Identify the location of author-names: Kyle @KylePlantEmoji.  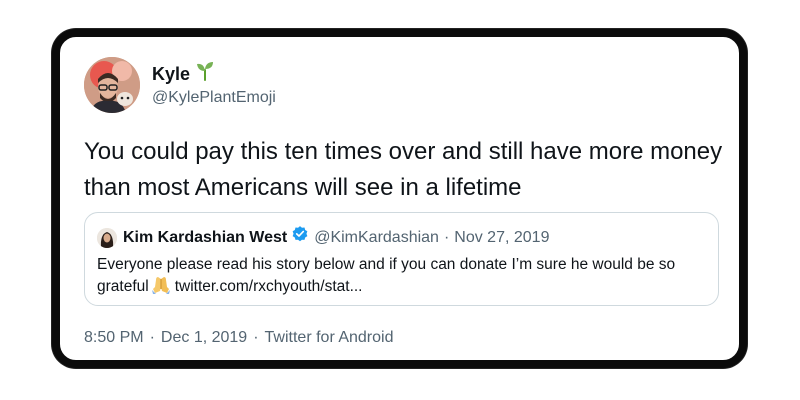
(214, 85).